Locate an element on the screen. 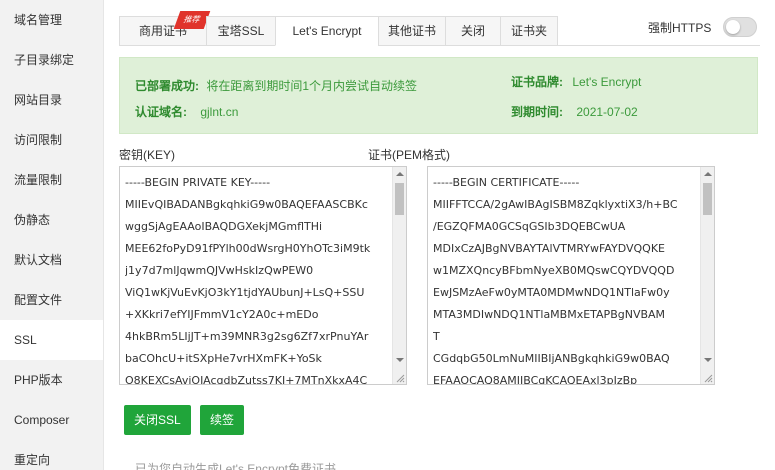  text-line: 4hkBRm5LIjJT+m39MNR3g2sg6Zf7xrPnuYAr is located at coordinates (247, 336).